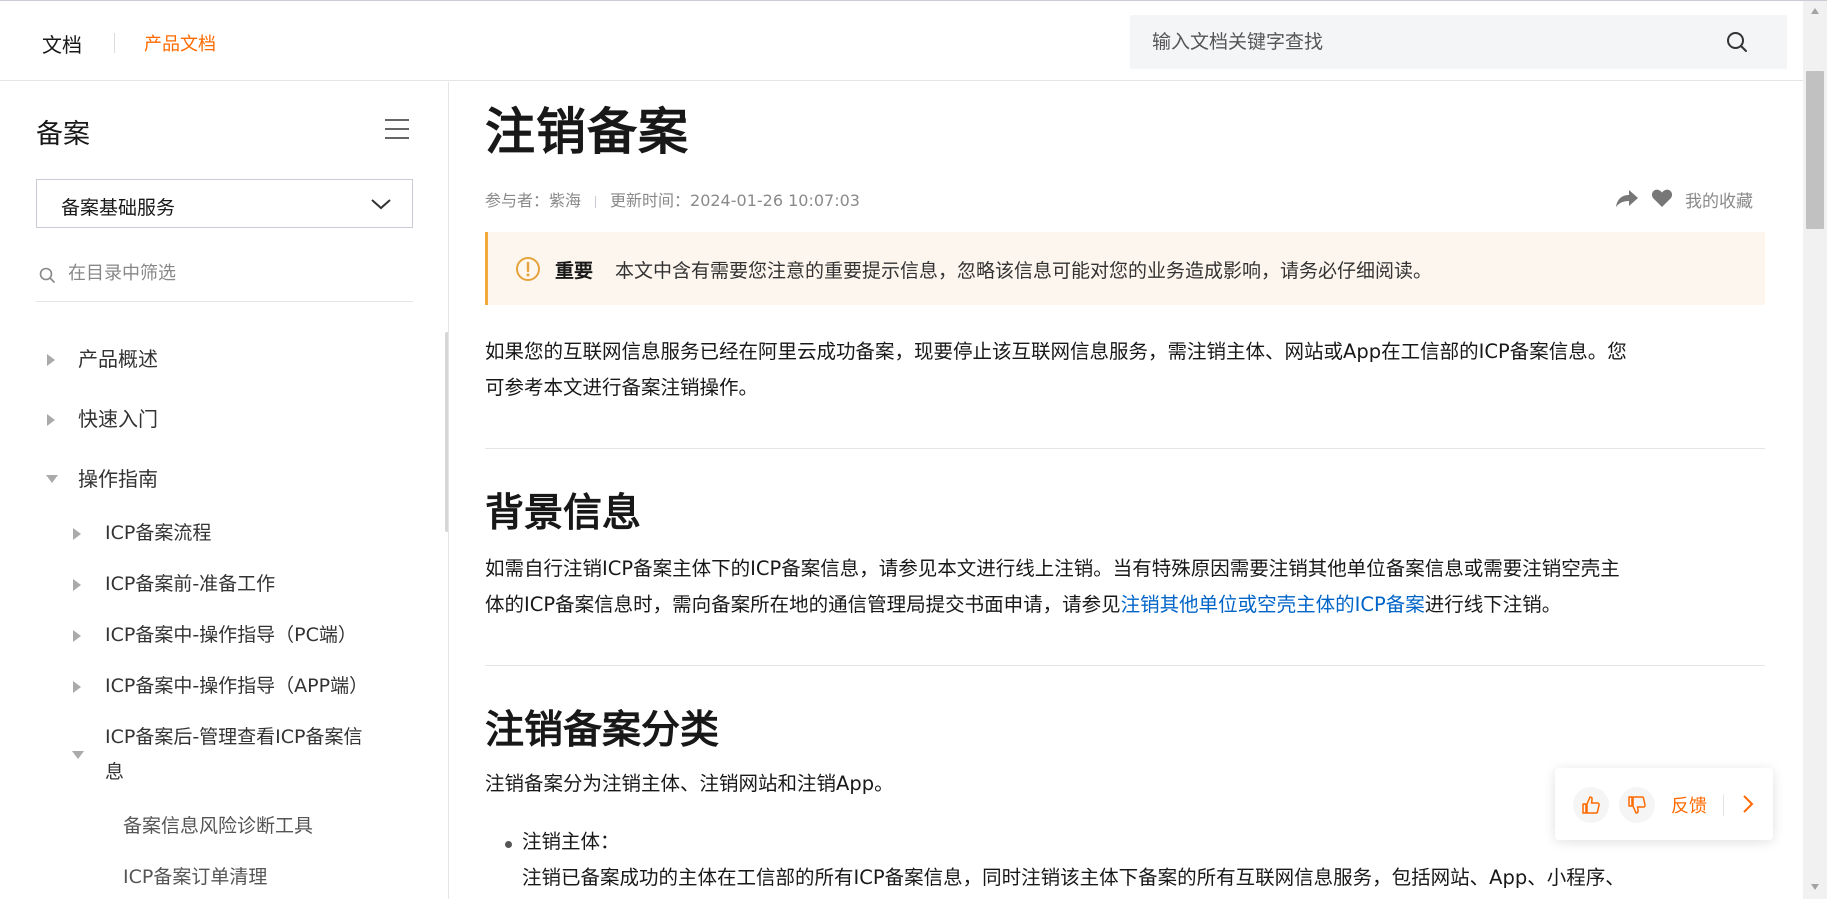 The height and width of the screenshot is (899, 1827). I want to click on notice-title: 重要, so click(574, 271).